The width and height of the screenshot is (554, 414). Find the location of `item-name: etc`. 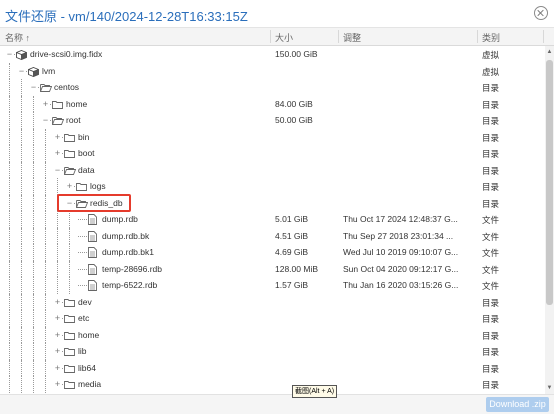

item-name: etc is located at coordinates (84, 318).